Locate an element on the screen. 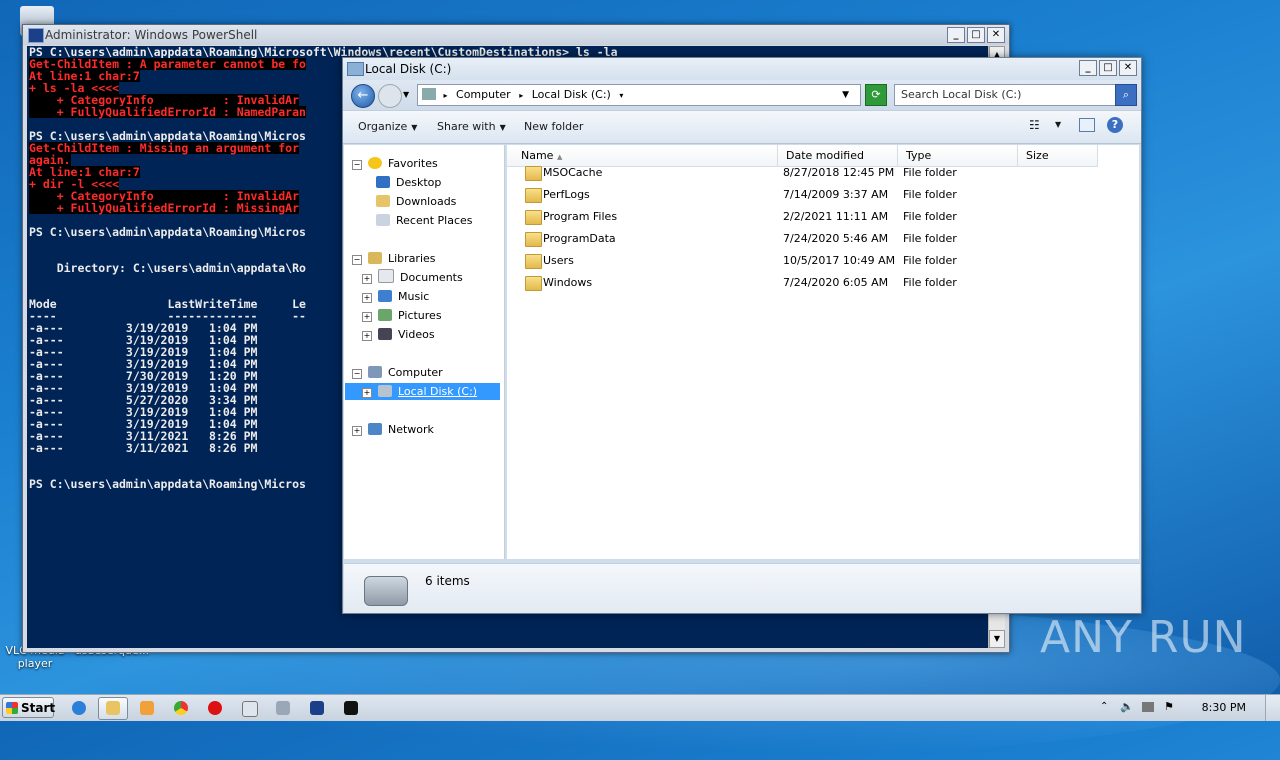 This screenshot has width=1280, height=760. taskbar-powershell-button is located at coordinates (317, 708).